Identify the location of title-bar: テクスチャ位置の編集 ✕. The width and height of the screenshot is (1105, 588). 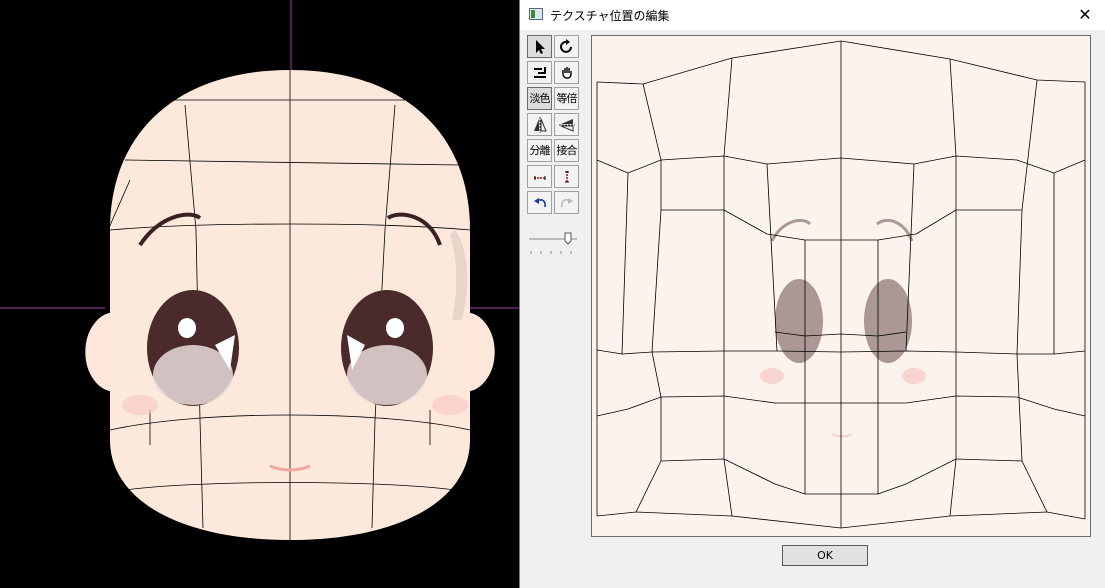
(812, 15).